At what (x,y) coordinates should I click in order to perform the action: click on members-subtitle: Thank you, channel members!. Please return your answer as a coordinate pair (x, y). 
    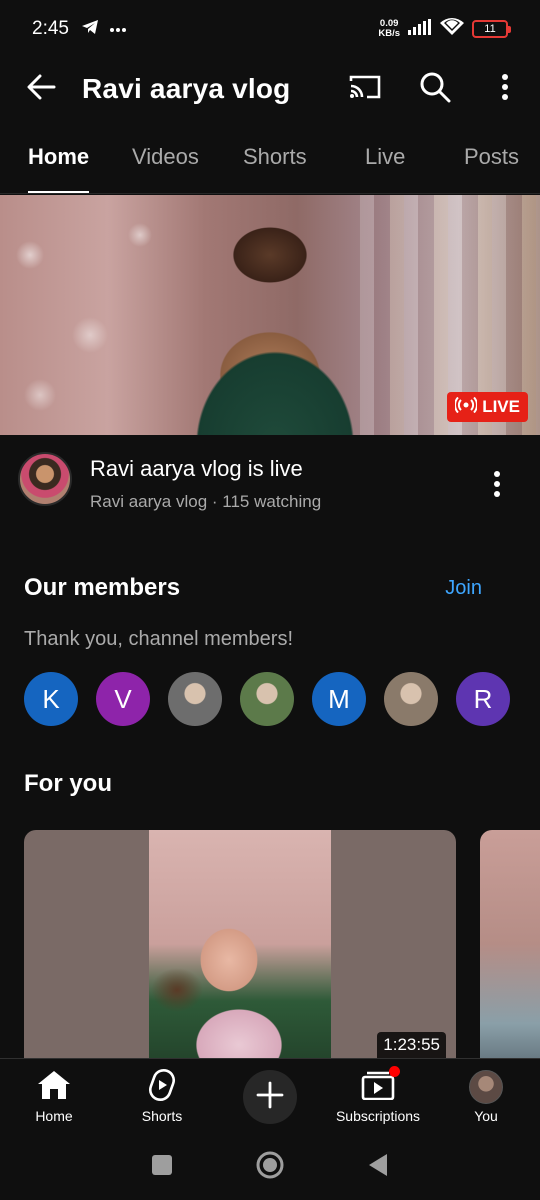
    Looking at the image, I should click on (159, 639).